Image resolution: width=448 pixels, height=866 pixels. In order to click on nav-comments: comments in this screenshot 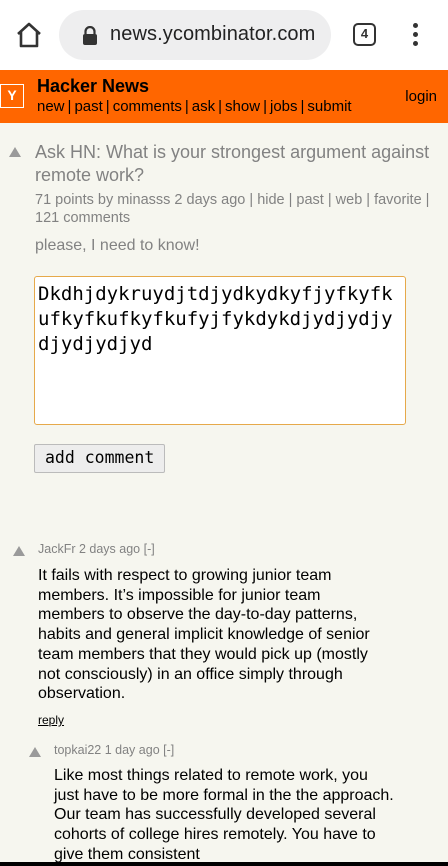, I will do `click(147, 106)`.